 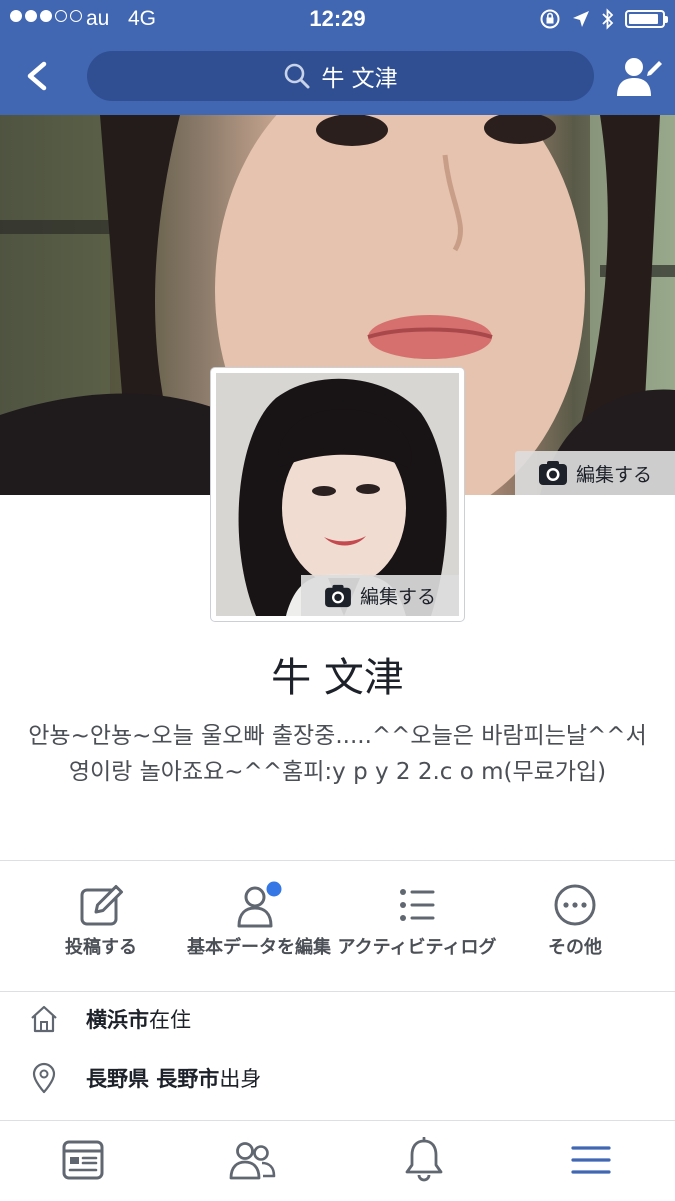 I want to click on tab-notifications, so click(x=424, y=1160).